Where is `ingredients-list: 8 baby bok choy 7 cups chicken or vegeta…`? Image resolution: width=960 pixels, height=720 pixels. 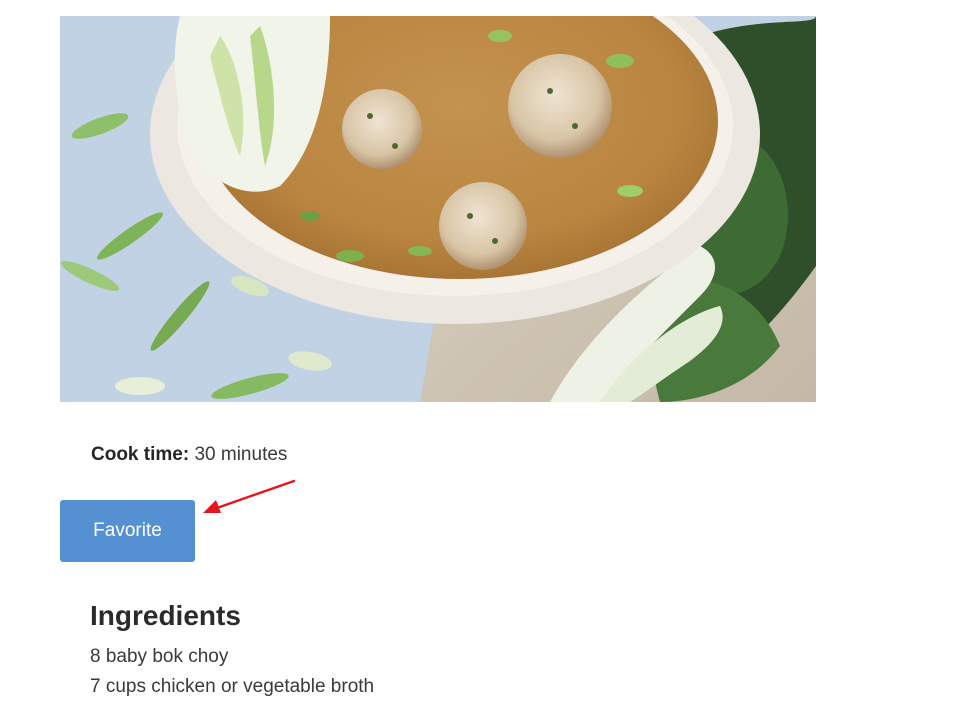
ingredients-list: 8 baby bok choy 7 cups chicken or vegeta… is located at coordinates (232, 672).